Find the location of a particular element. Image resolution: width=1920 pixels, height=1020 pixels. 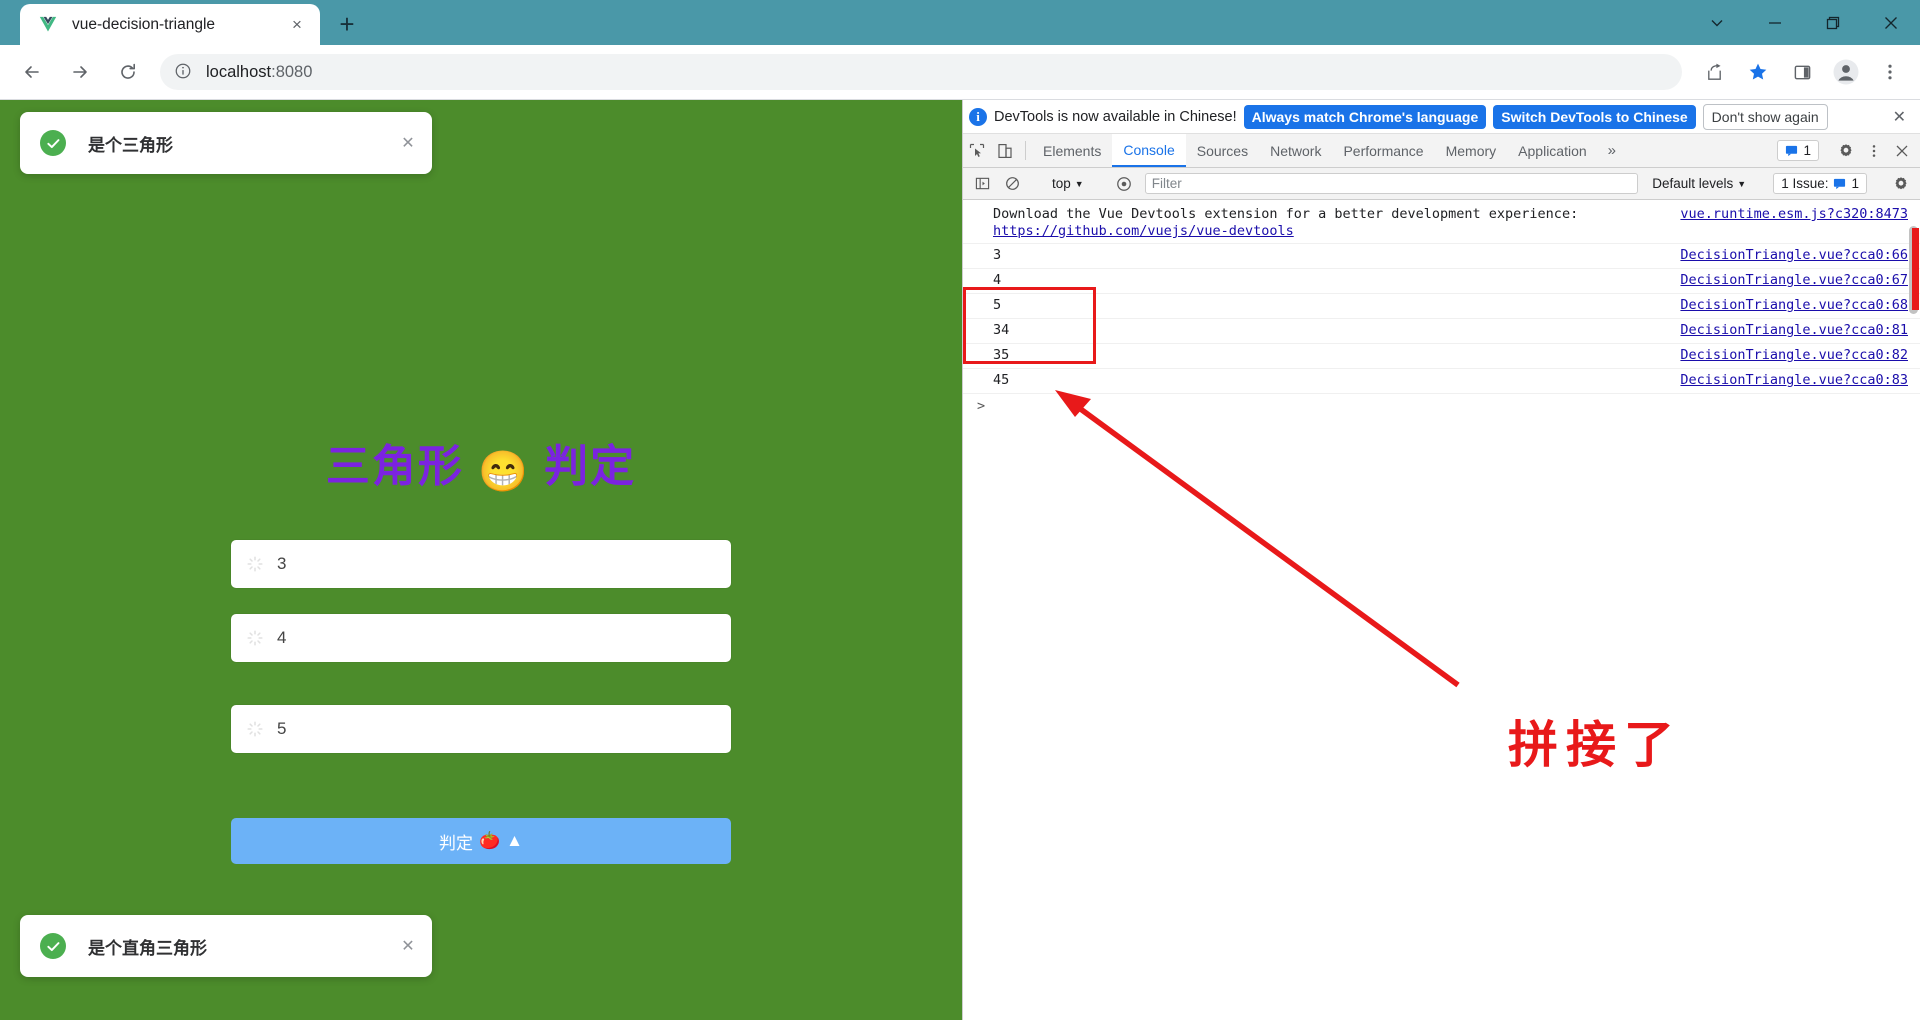

console-log-row: 4 DecisionTriangle.vue?cca0:67 is located at coordinates (1441, 281).